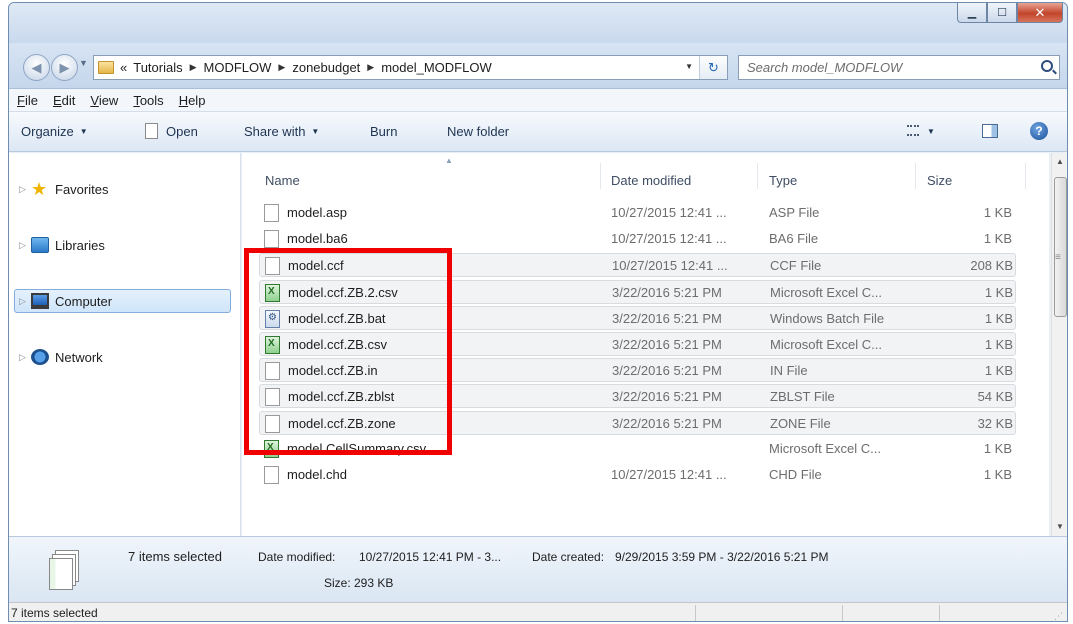 Image resolution: width=1073 pixels, height=624 pixels. Describe the element at coordinates (104, 100) in the screenshot. I see `menu-view: View` at that location.